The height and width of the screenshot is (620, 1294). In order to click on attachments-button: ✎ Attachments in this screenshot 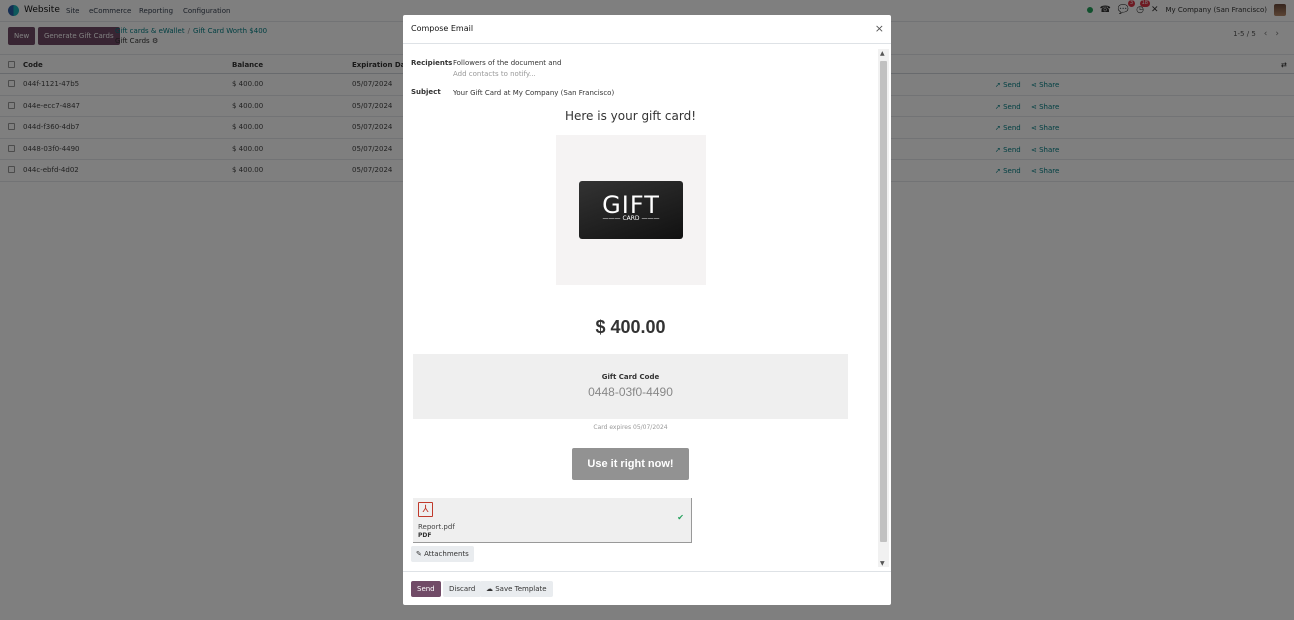, I will do `click(442, 554)`.